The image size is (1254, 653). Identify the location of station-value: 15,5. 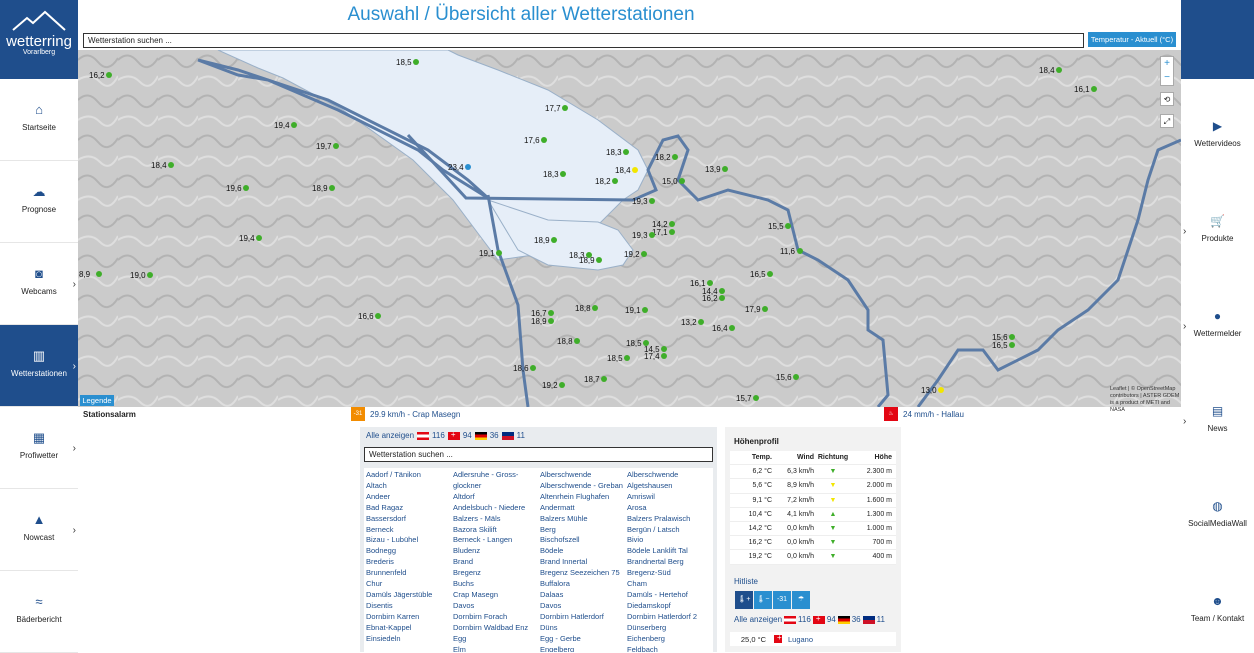
(776, 226).